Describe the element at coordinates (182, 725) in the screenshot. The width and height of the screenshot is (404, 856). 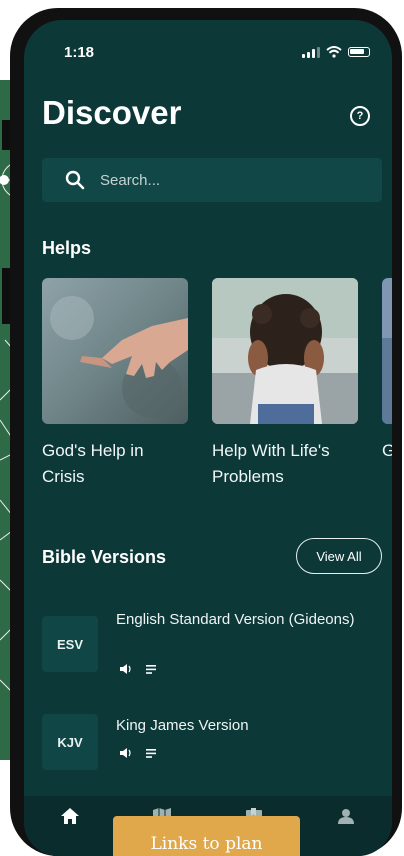
I see `version-name: King James Version` at that location.